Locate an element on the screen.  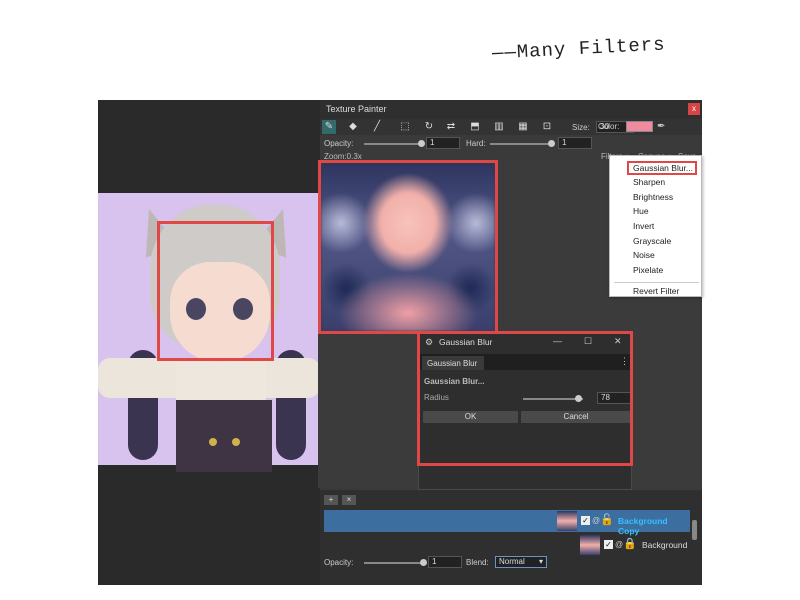
texture-highlight-box is located at coordinates (408, 247).